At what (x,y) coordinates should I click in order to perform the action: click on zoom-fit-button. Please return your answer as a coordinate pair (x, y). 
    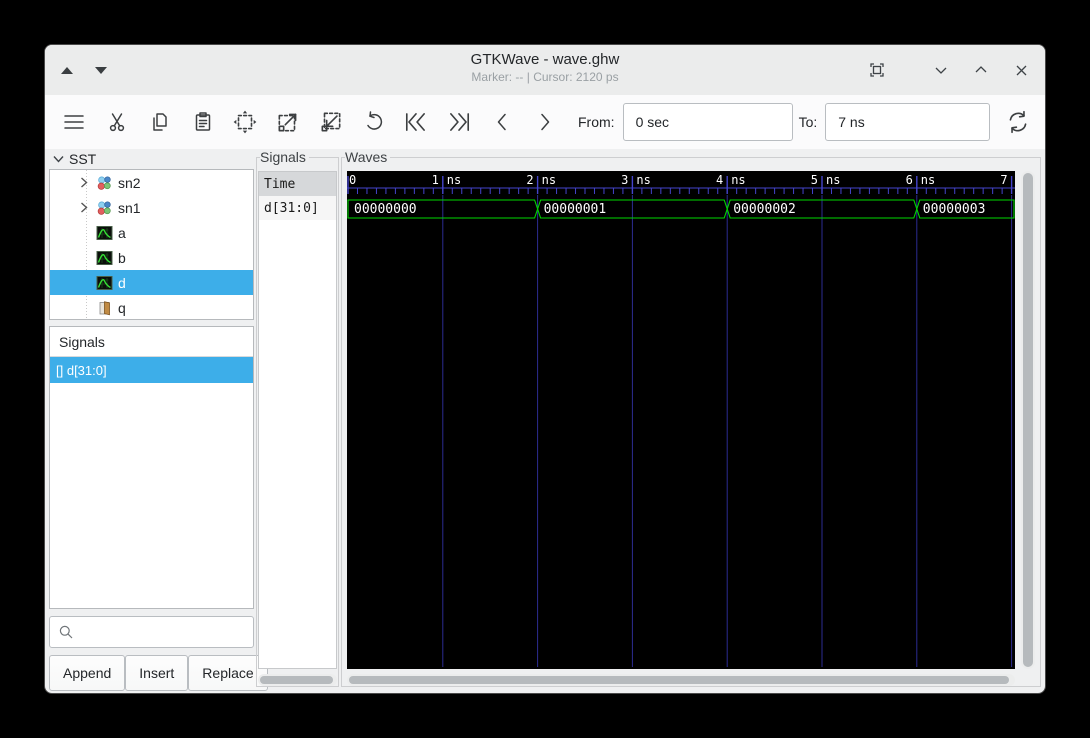
    Looking at the image, I should click on (245, 122).